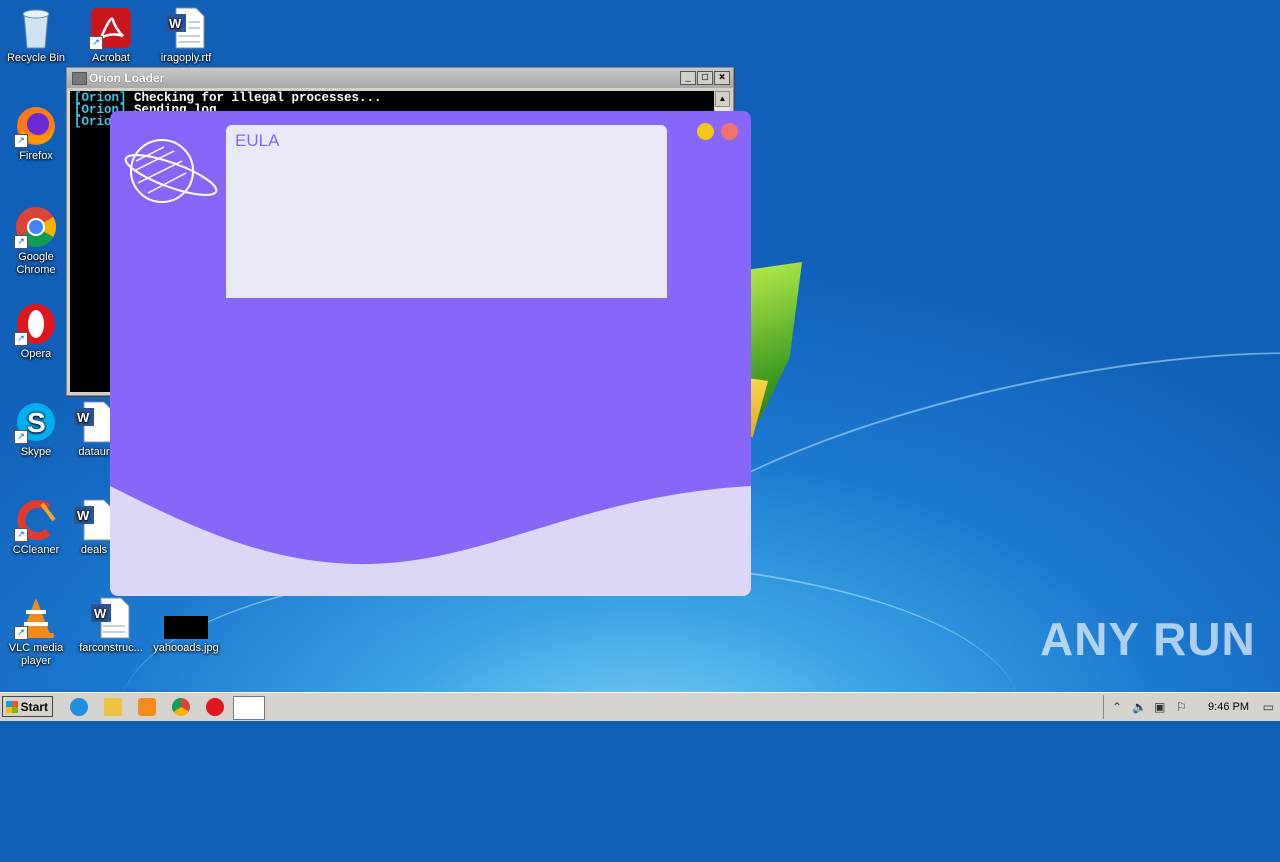  What do you see at coordinates (36, 126) in the screenshot?
I see `firefox-icon: ↗` at bounding box center [36, 126].